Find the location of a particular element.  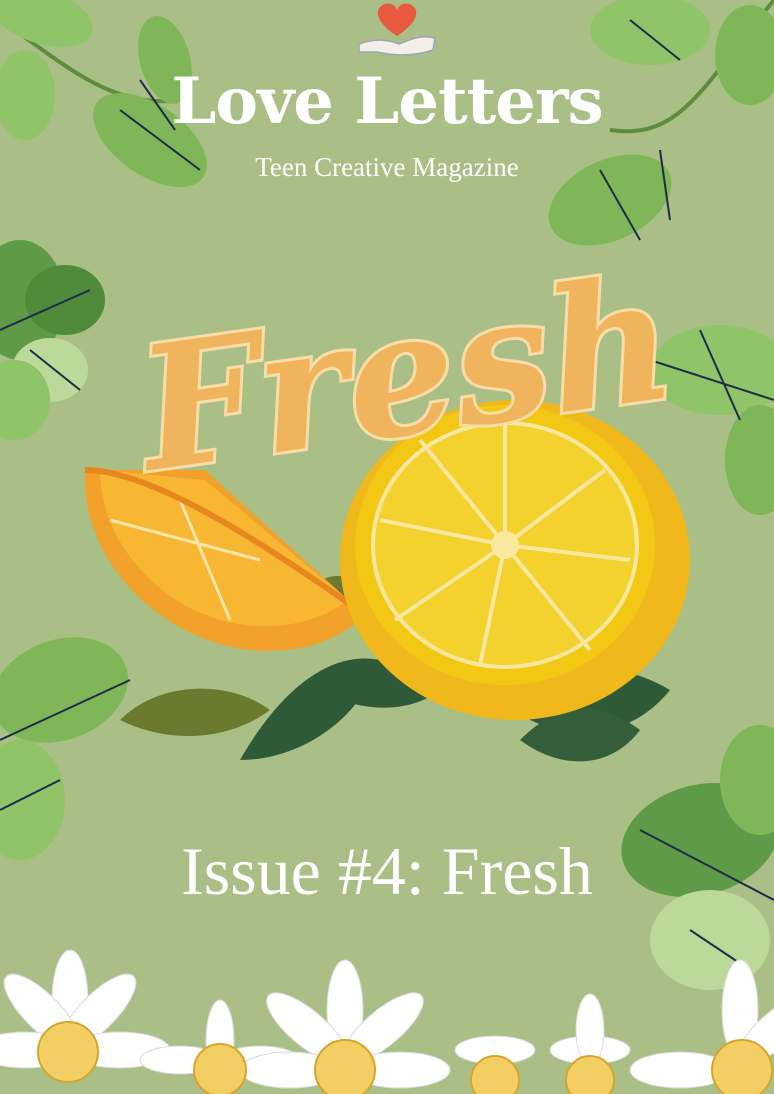

issue-label: Issue #4: Fresh is located at coordinates (387, 871).